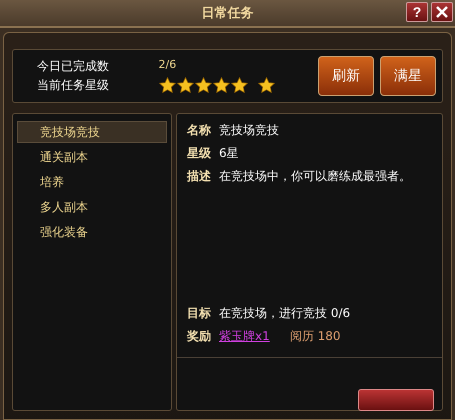 The height and width of the screenshot is (420, 455). What do you see at coordinates (315, 336) in the screenshot?
I see `experience-reward: 阅历 180` at bounding box center [315, 336].